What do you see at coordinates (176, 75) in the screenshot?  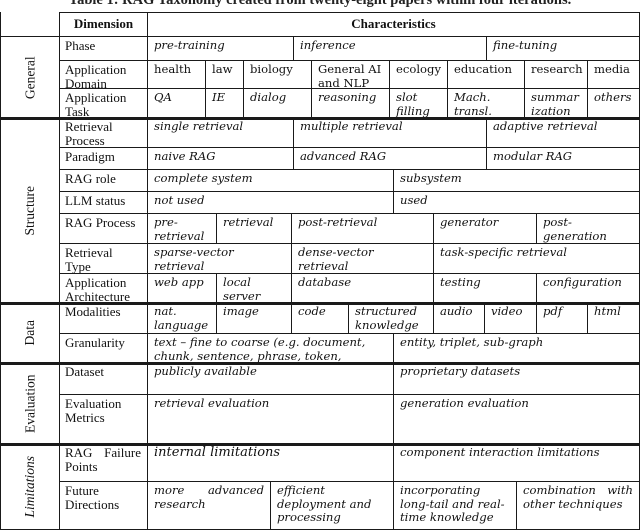 I see `characteristic-cell: health` at bounding box center [176, 75].